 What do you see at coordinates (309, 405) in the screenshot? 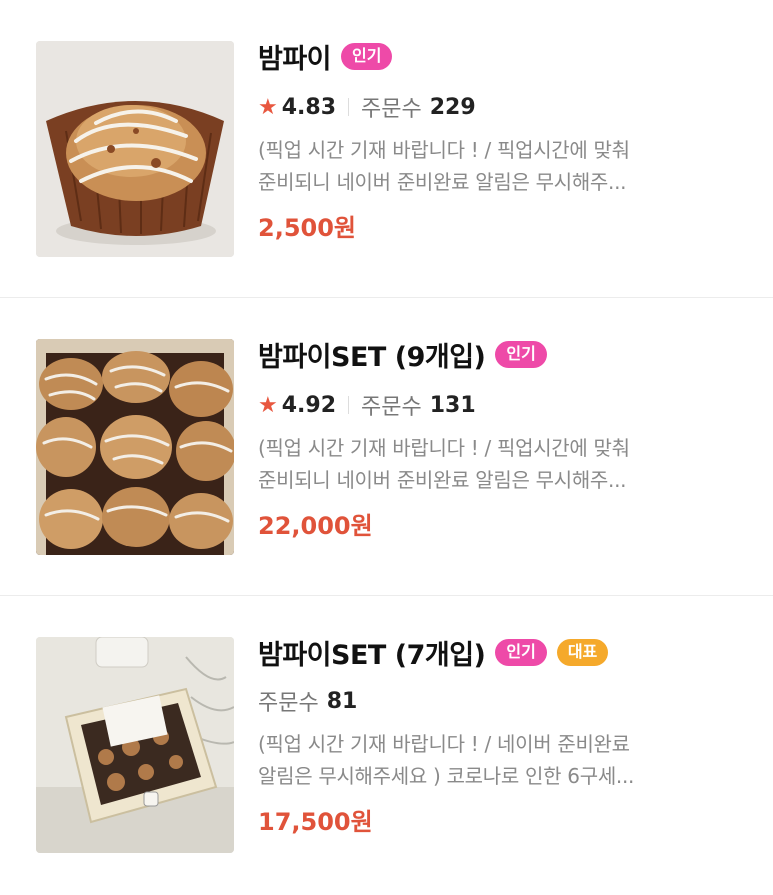
I see `rating-value: 4.92` at bounding box center [309, 405].